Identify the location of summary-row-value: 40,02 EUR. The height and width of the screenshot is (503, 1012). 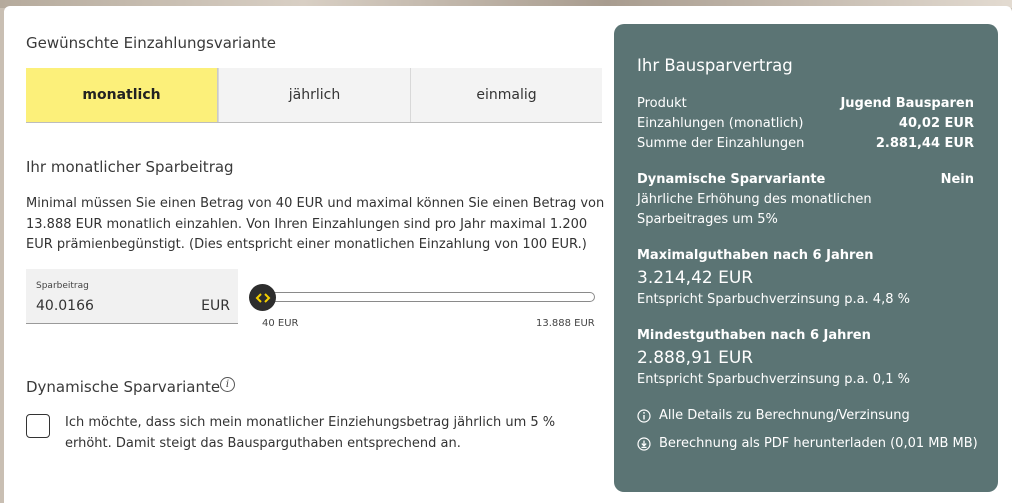
(936, 123).